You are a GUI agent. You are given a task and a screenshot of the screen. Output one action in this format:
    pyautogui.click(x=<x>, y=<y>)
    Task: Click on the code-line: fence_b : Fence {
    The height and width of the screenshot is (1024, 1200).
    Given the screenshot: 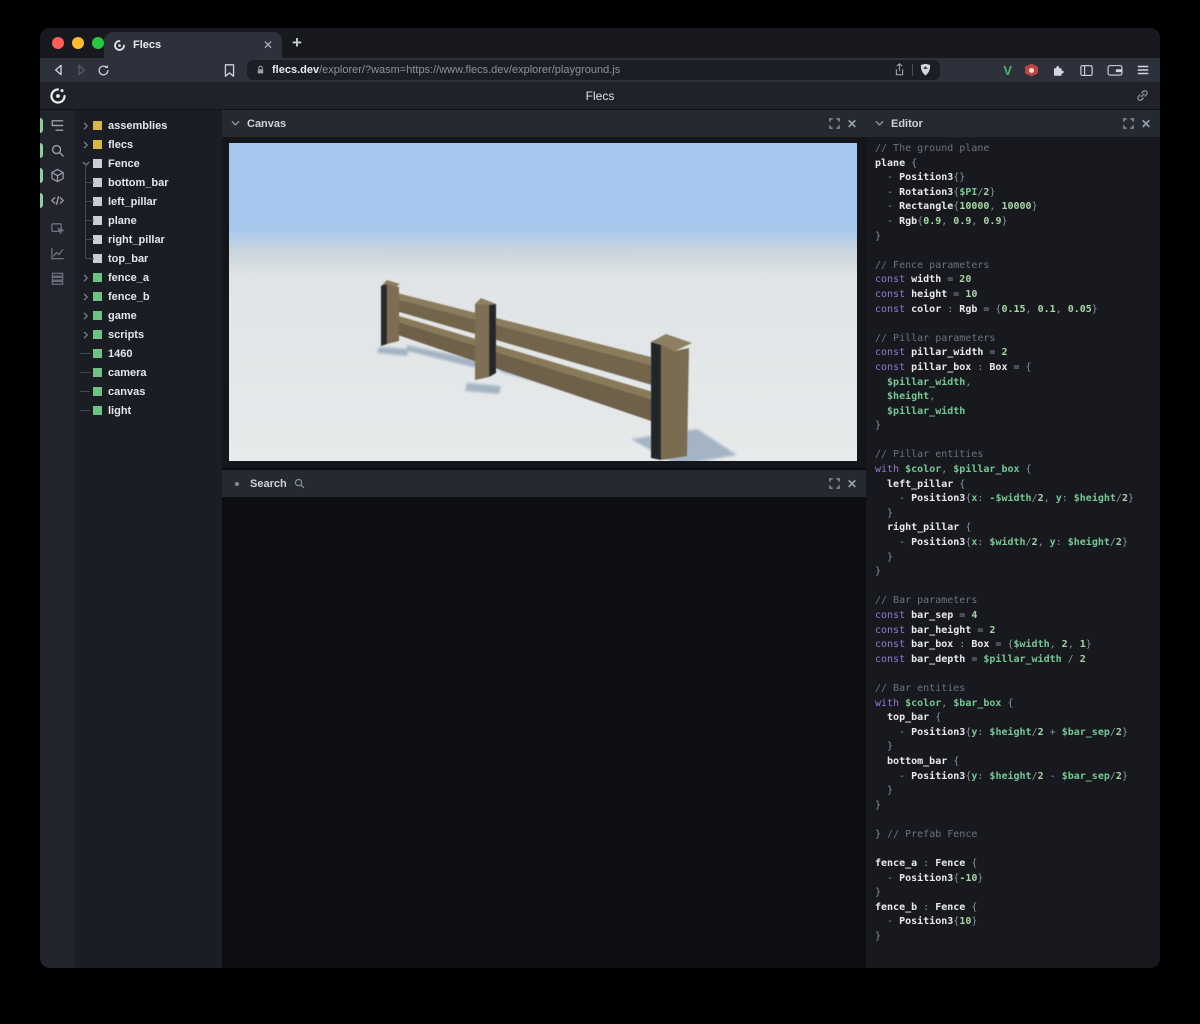 What is the action you would take?
    pyautogui.click(x=926, y=907)
    